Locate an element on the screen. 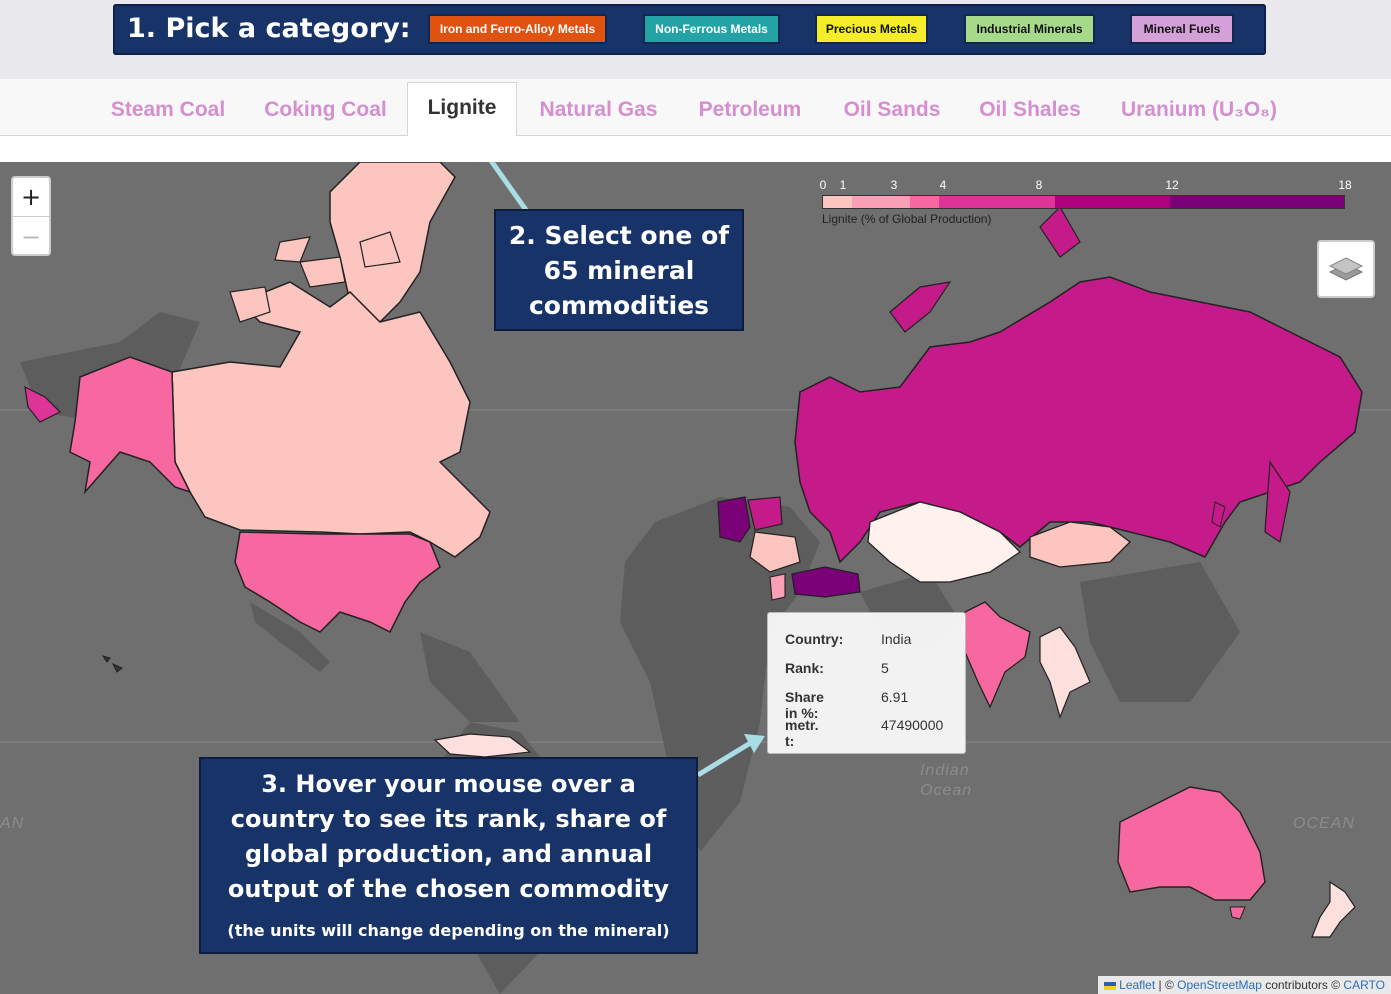 The image size is (1391, 994). ocean-label-right: OCEAN is located at coordinates (1324, 823).